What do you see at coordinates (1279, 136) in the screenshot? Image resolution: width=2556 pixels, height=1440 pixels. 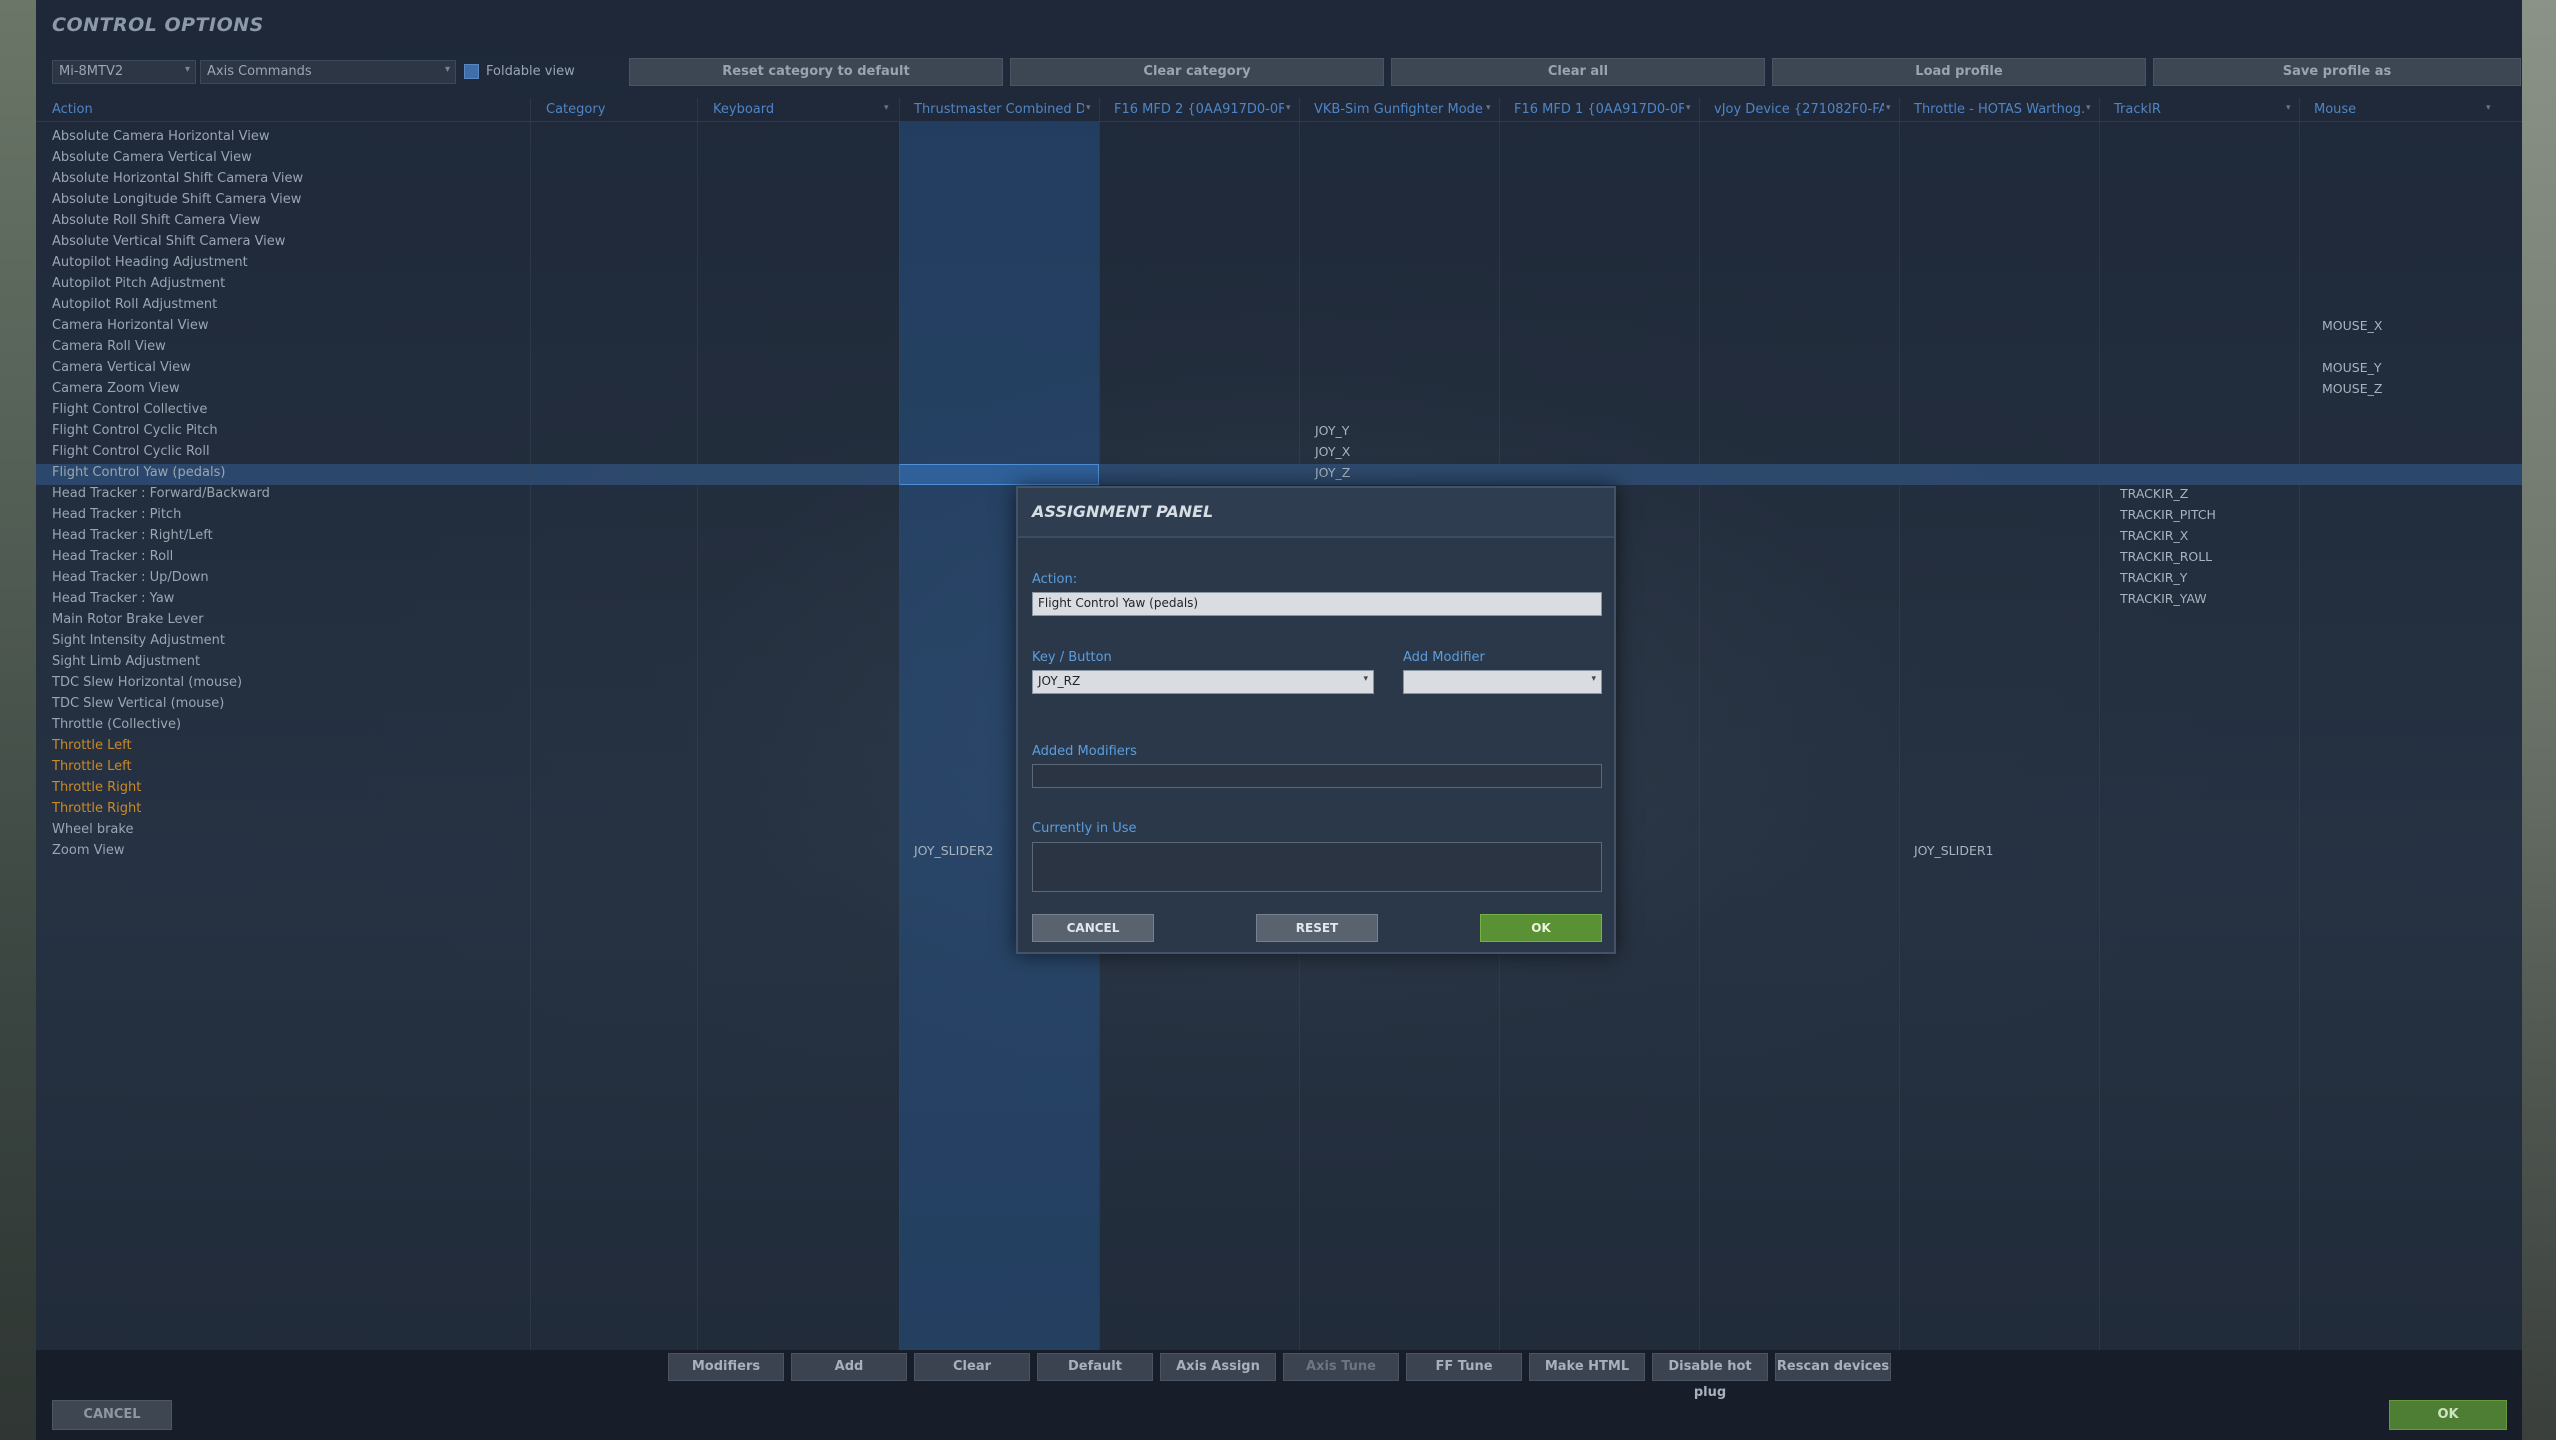 I see `table-row: Absolute Camera Horizontal View` at bounding box center [1279, 136].